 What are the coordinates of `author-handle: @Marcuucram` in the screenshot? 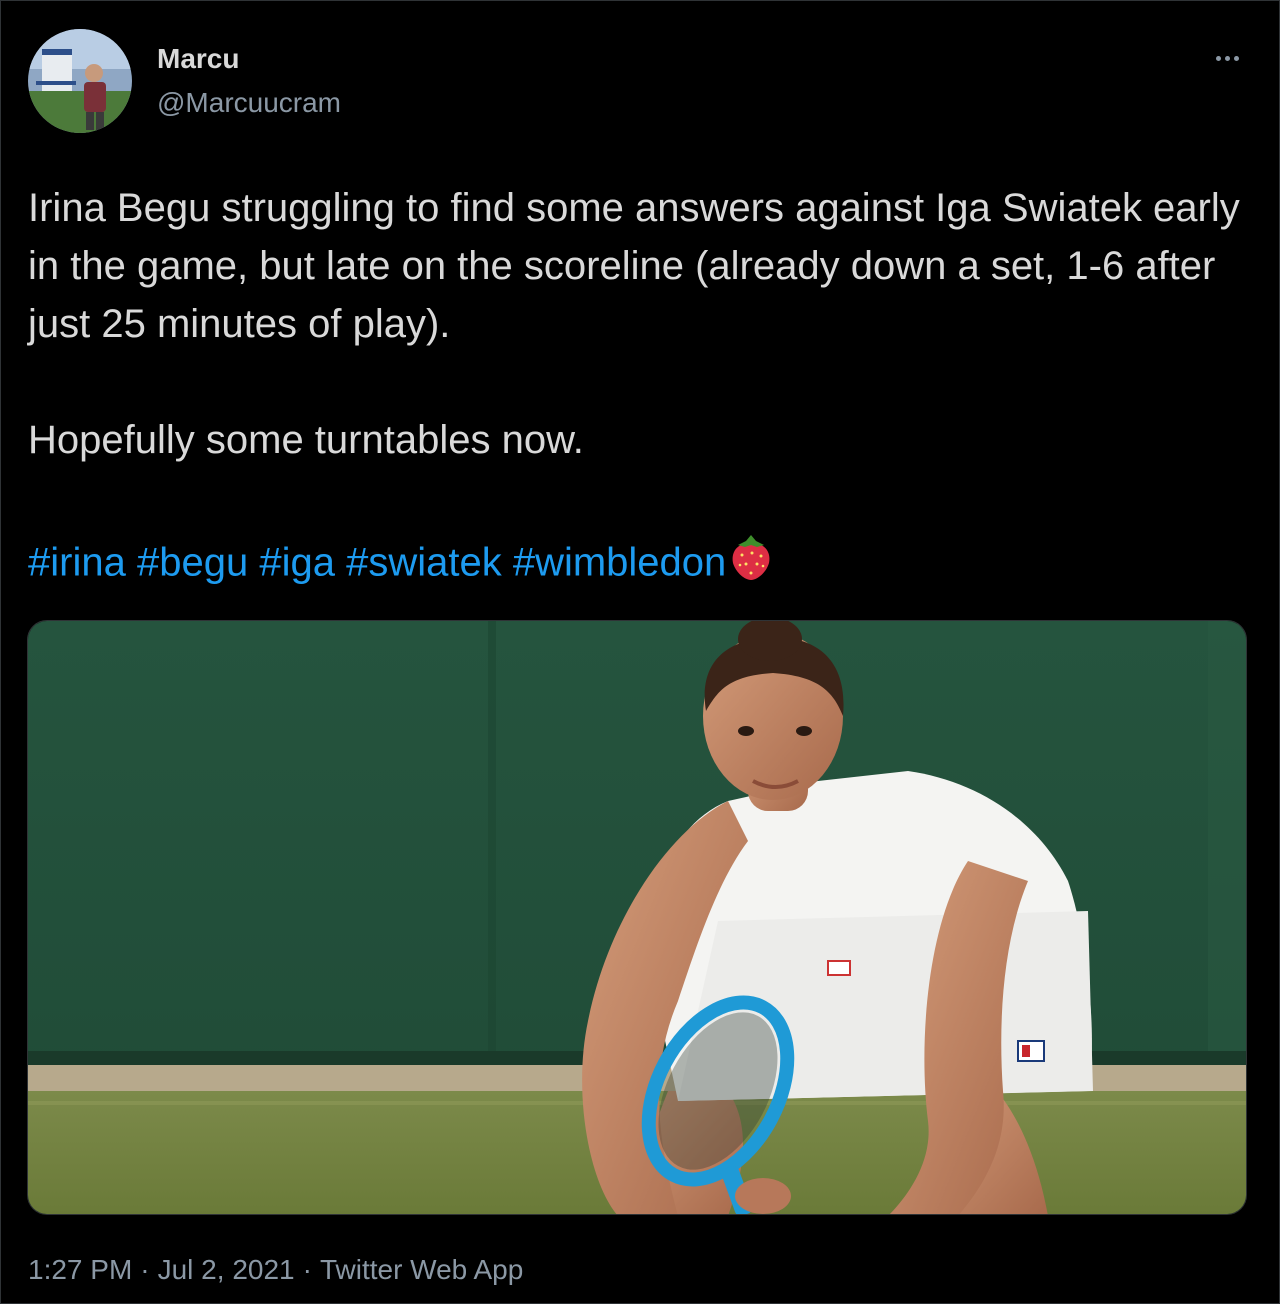 It's located at (249, 103).